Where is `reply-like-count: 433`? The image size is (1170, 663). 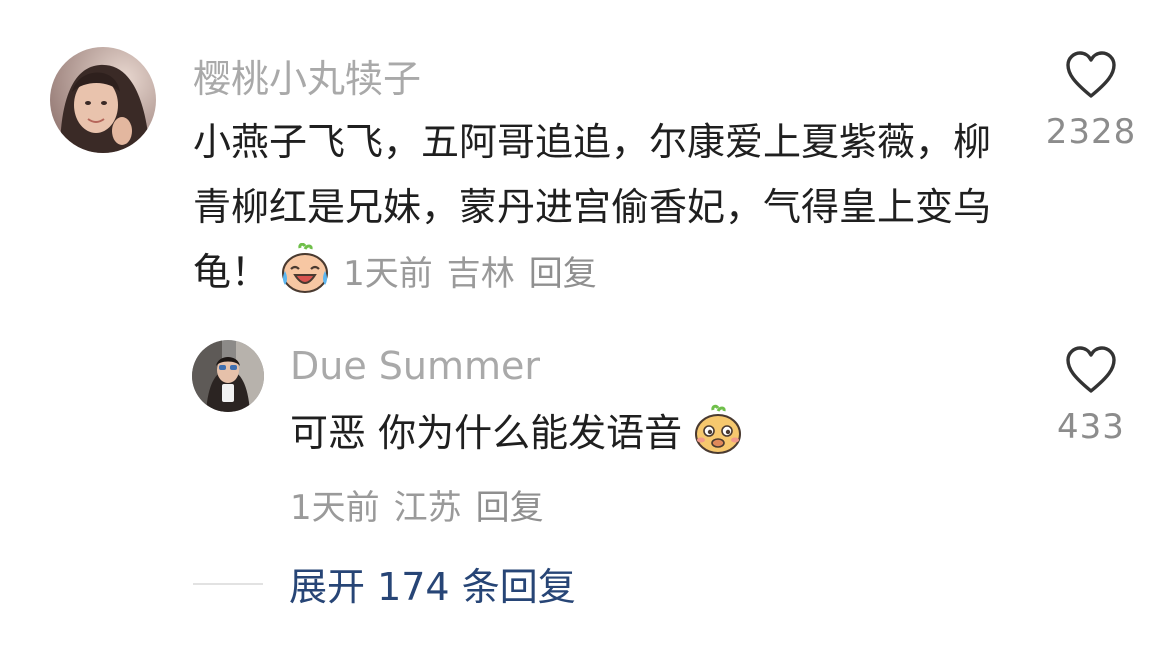
reply-like-count: 433 is located at coordinates (1091, 427).